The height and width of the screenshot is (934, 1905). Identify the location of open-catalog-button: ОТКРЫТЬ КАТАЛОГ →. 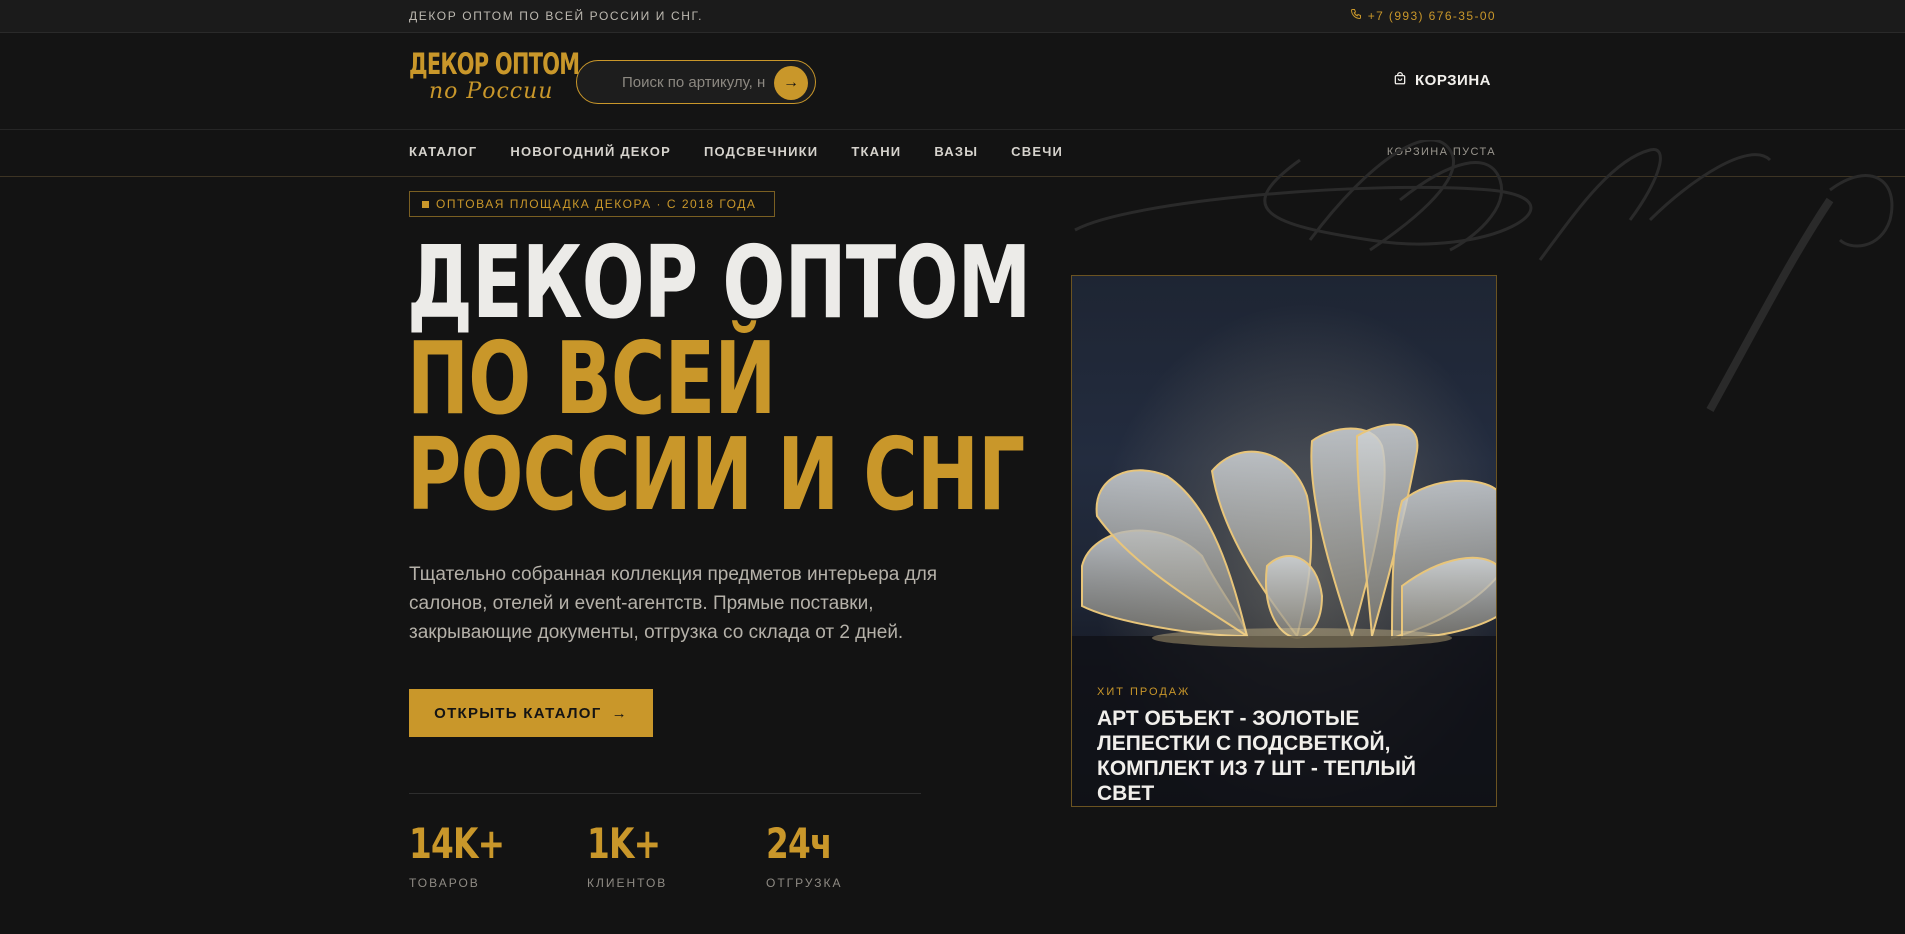
(531, 713).